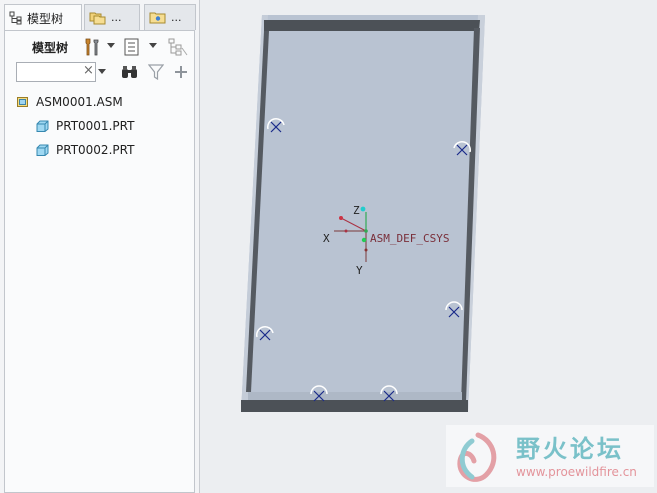 This screenshot has height=493, width=657. What do you see at coordinates (130, 72) in the screenshot?
I see `find-binoculars-icon` at bounding box center [130, 72].